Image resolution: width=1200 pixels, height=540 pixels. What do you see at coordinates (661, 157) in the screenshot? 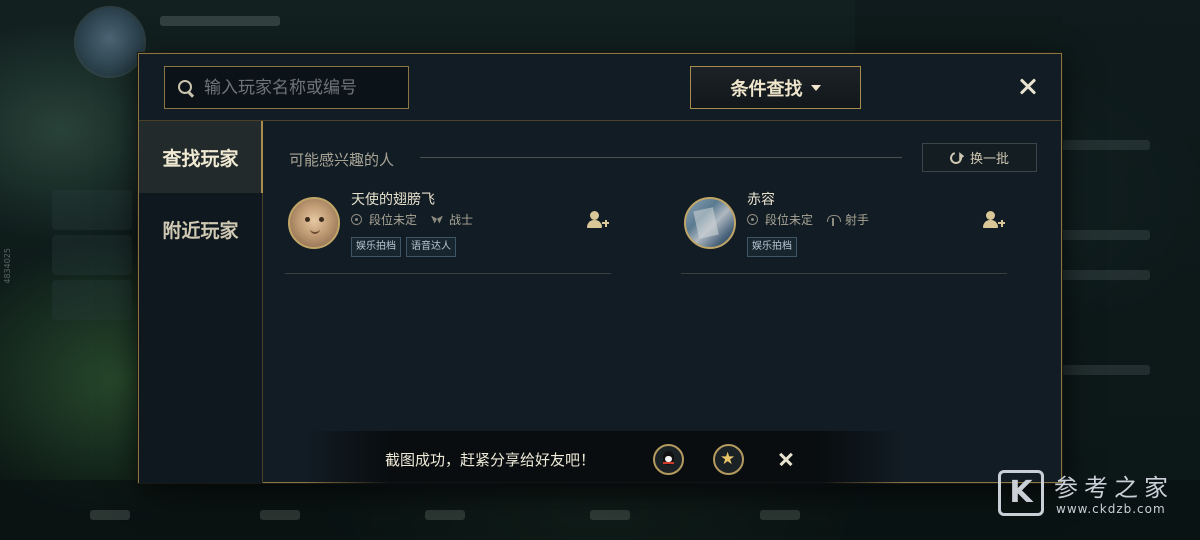
I see `section-divider` at bounding box center [661, 157].